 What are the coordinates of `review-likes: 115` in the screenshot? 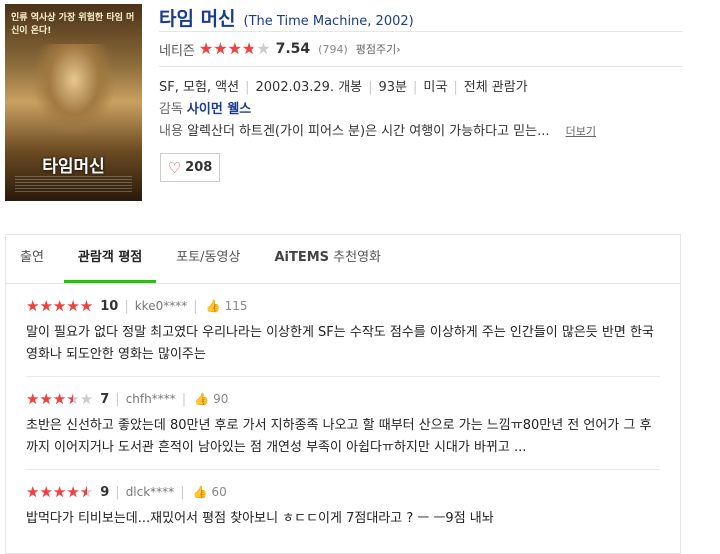 It's located at (236, 306).